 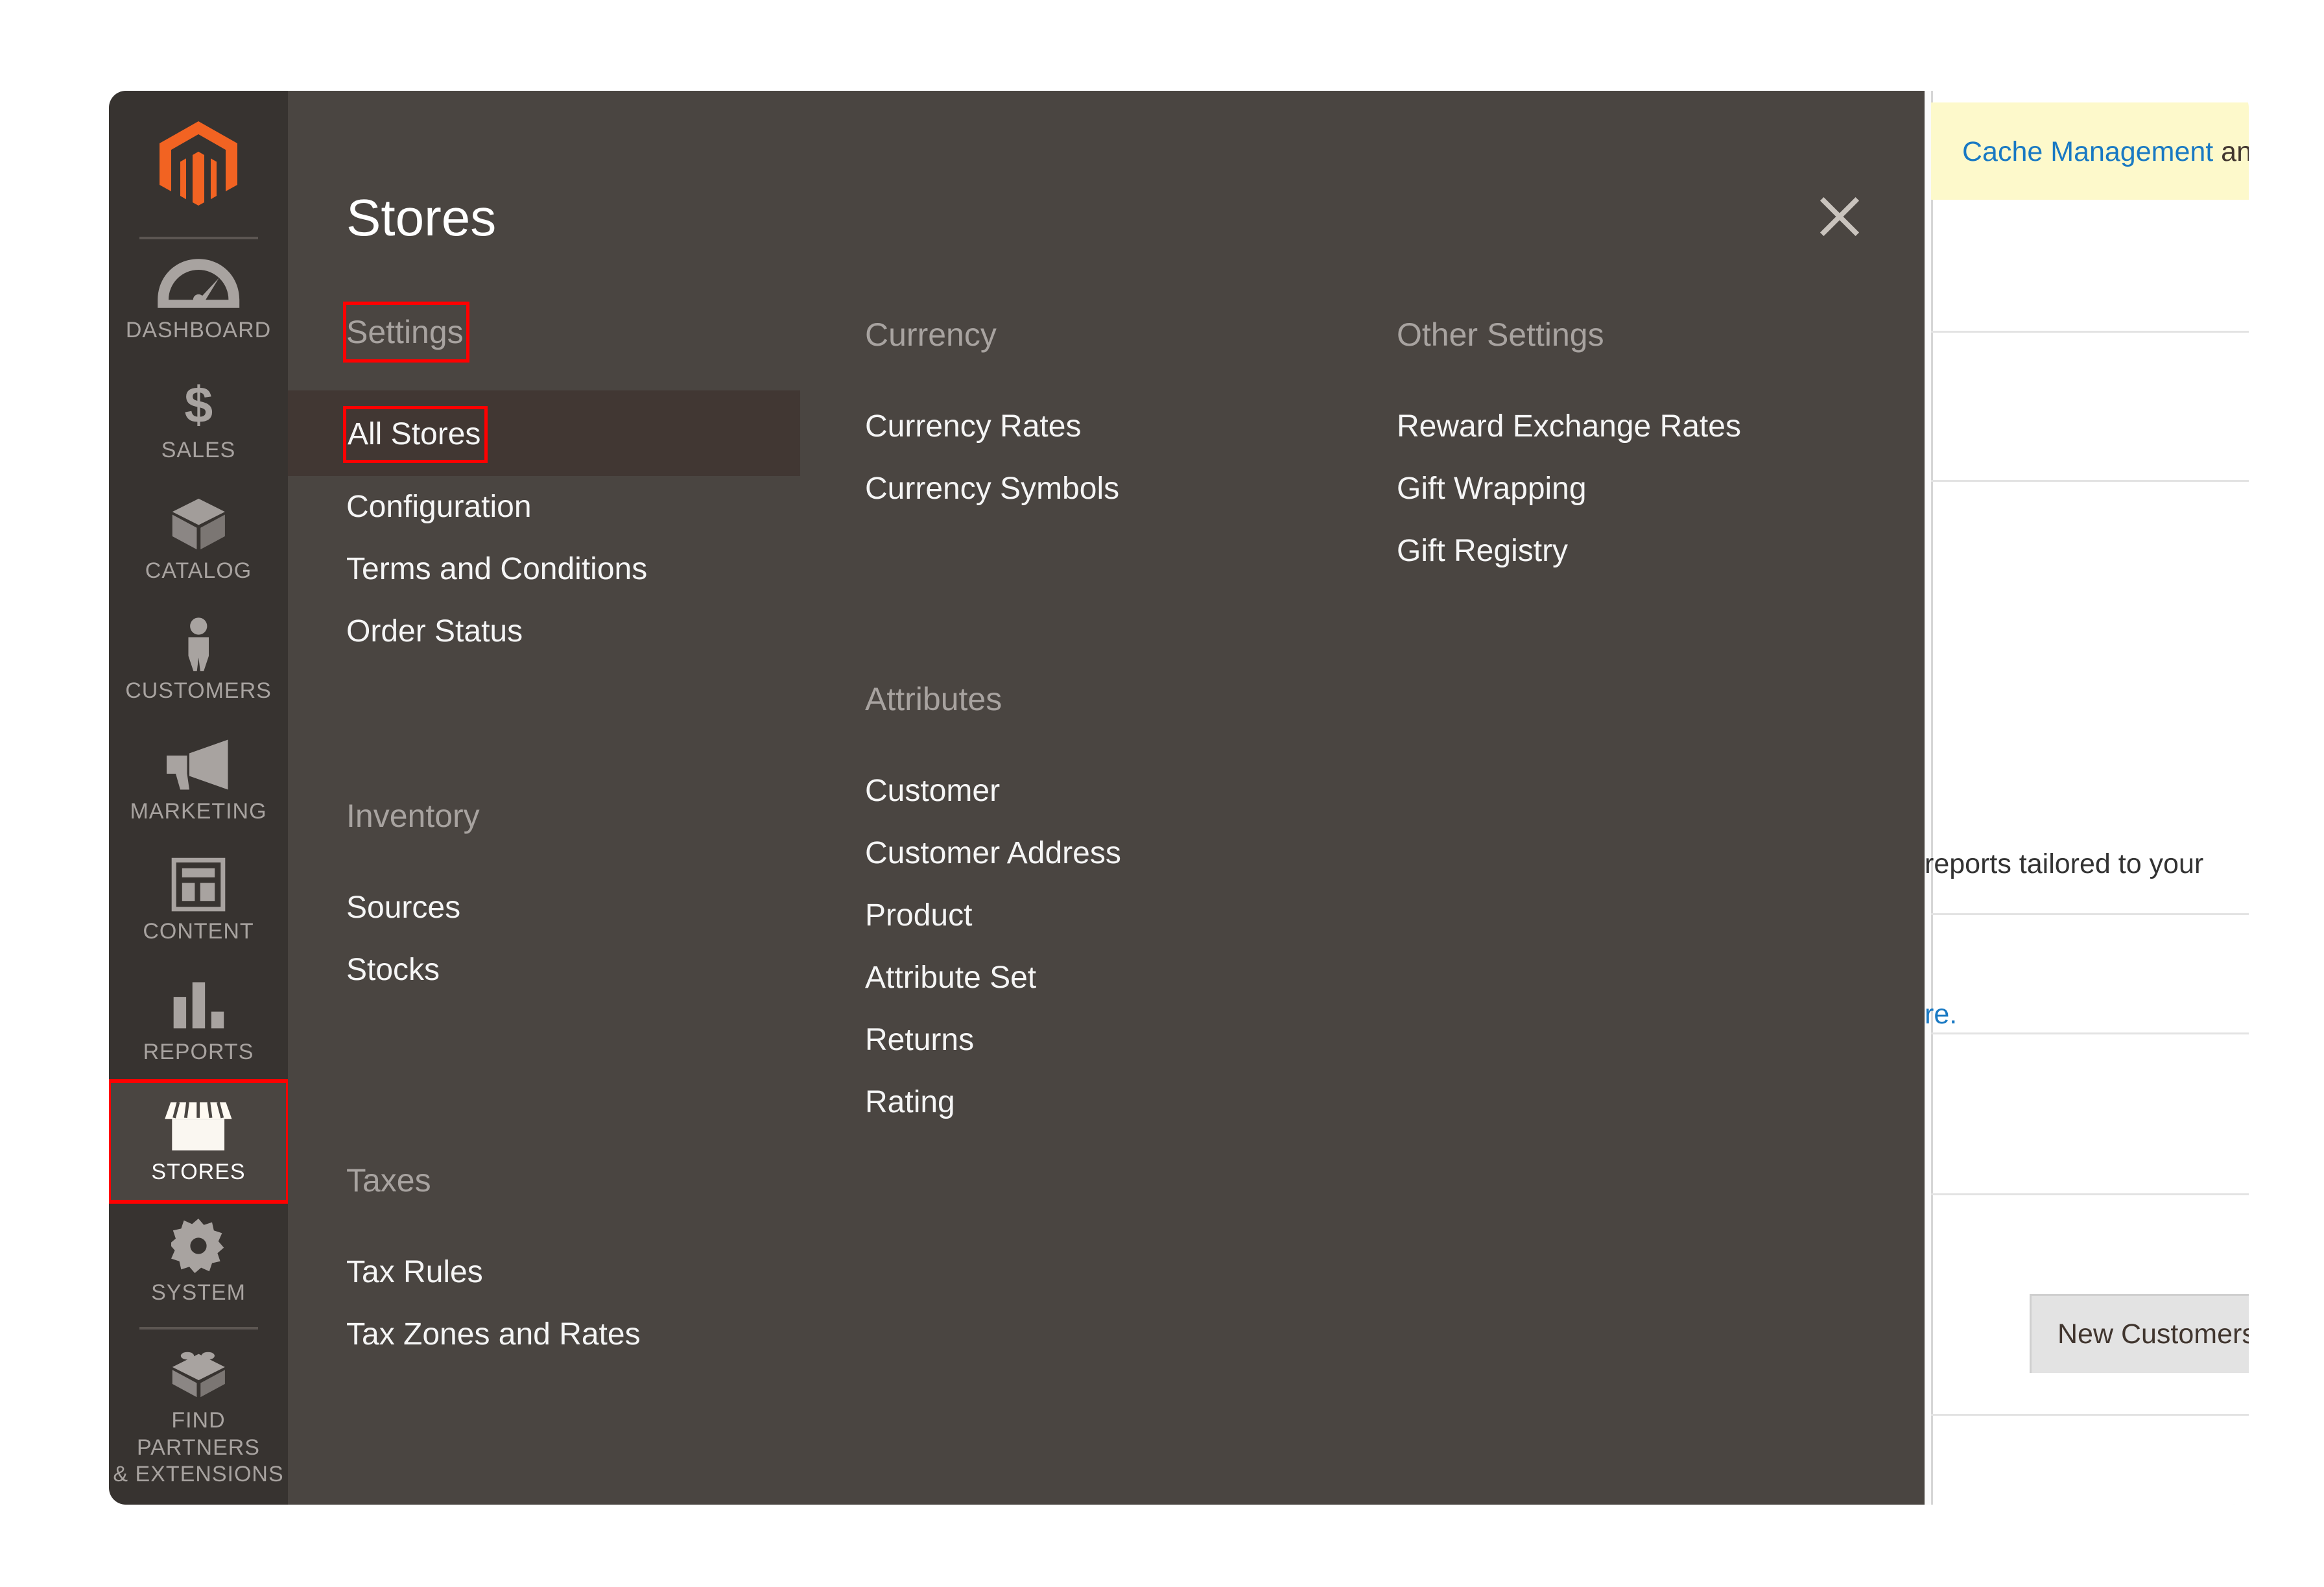 What do you see at coordinates (198, 1245) in the screenshot?
I see `gear-icon` at bounding box center [198, 1245].